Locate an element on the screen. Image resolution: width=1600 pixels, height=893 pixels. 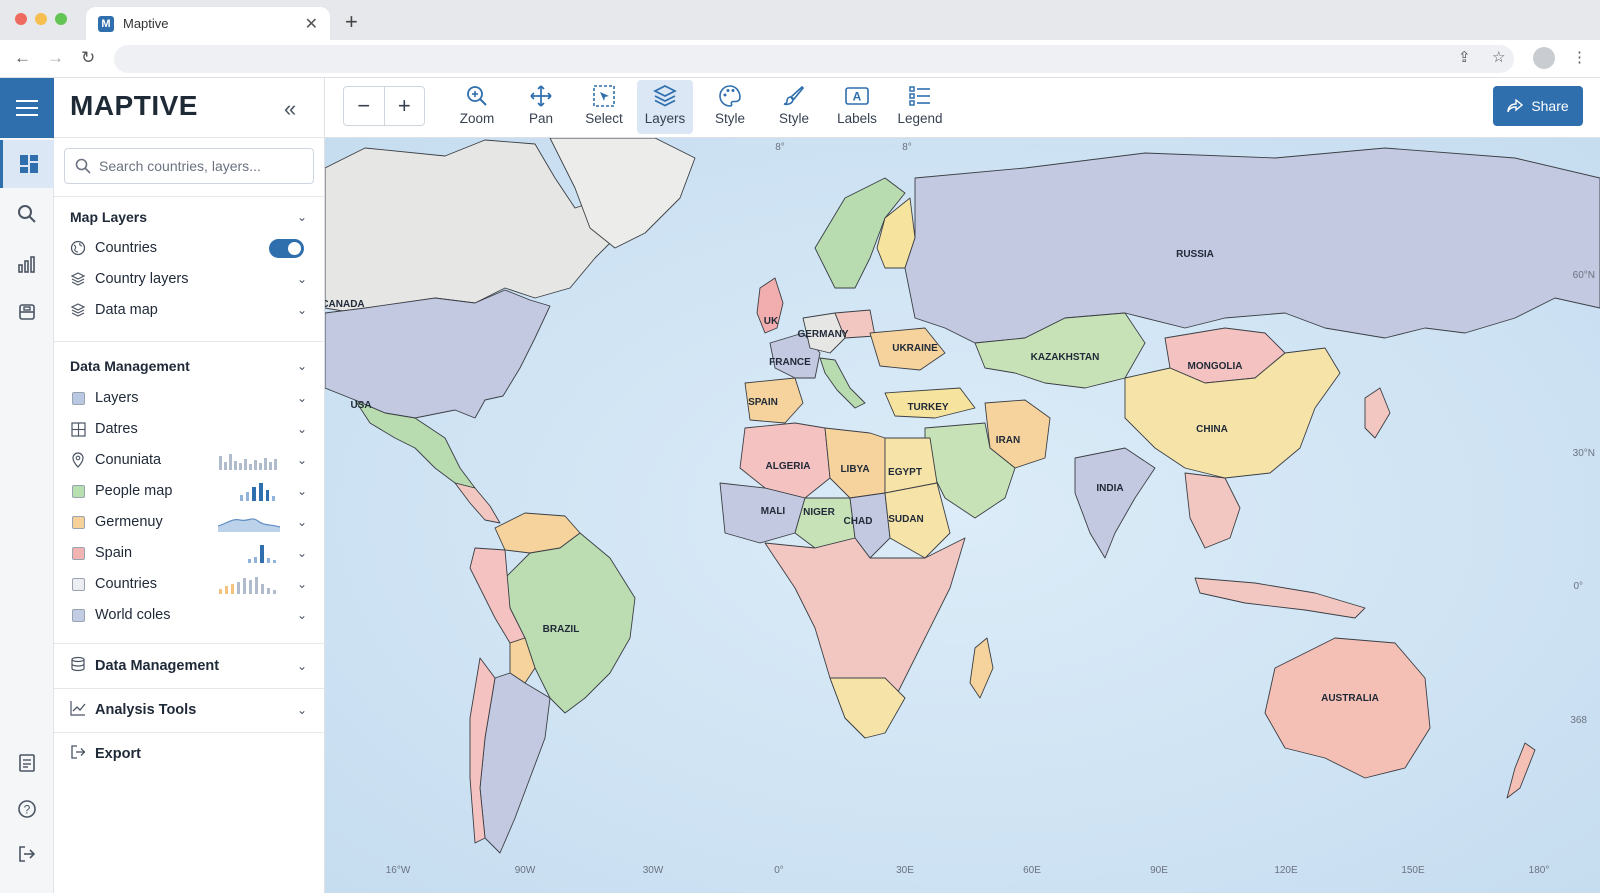
search-field is located at coordinates (189, 166).